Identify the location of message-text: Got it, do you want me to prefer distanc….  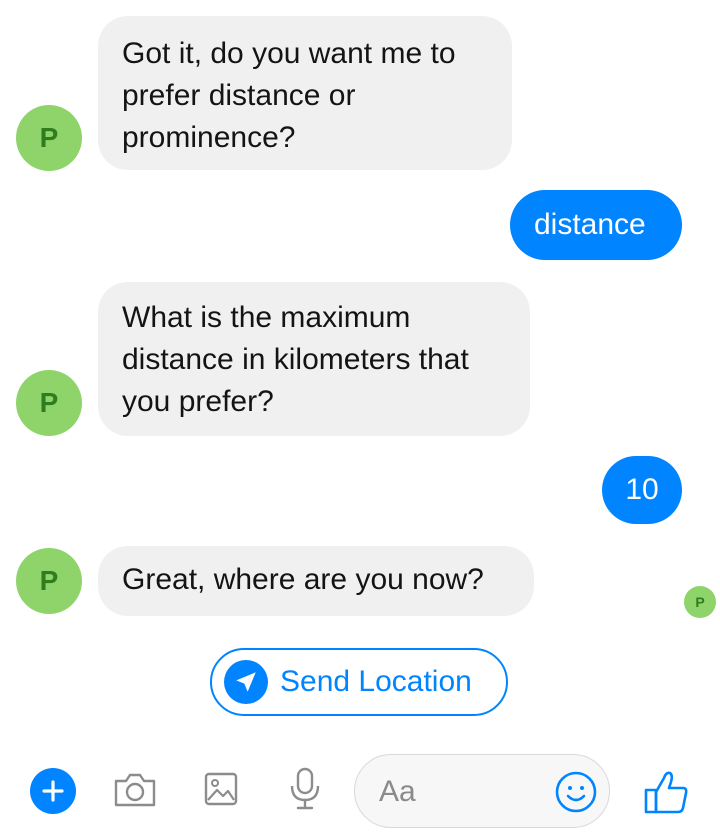
(289, 95).